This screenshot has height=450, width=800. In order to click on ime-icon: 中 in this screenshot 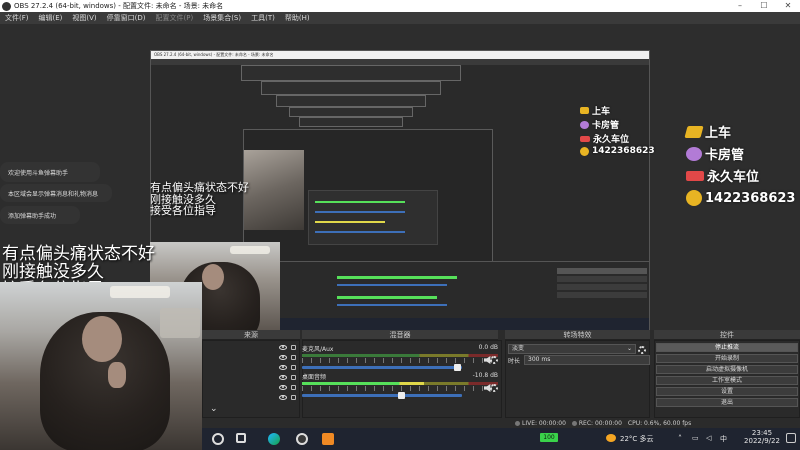, I will do `click(723, 439)`.